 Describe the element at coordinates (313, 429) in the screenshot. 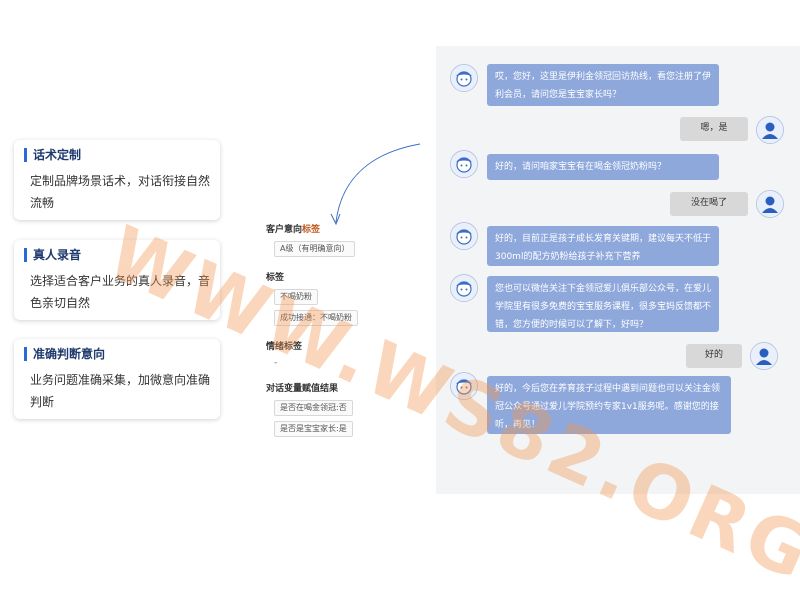

I see `var-tag: 是否是宝宝家长:是` at that location.